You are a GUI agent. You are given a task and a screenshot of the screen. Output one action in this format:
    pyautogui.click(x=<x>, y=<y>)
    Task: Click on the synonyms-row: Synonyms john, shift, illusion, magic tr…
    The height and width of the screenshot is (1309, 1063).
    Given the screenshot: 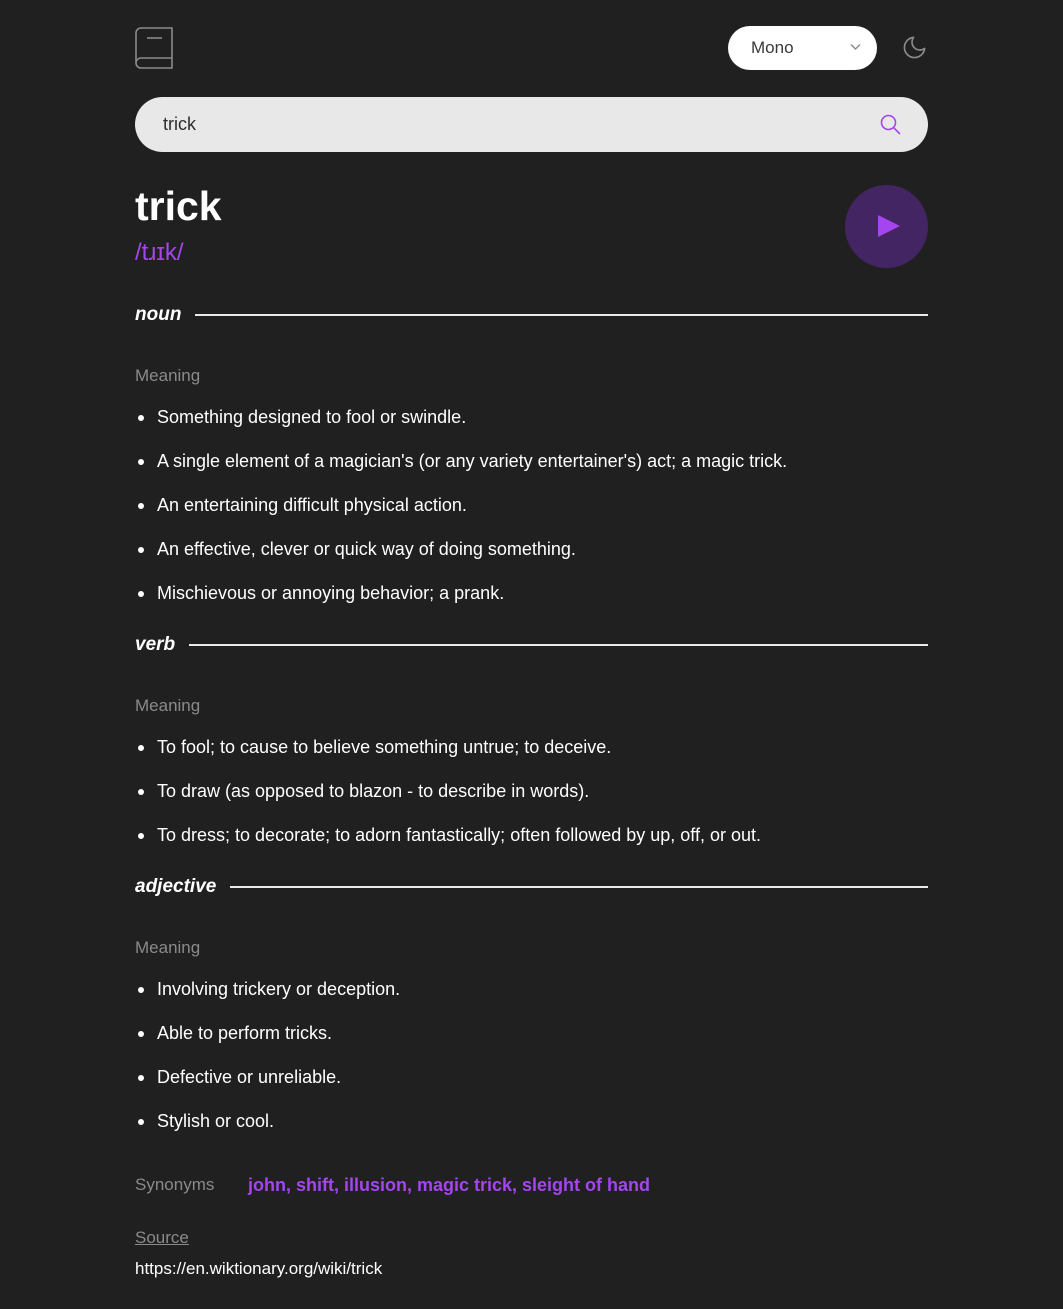 What is the action you would take?
    pyautogui.click(x=392, y=1185)
    